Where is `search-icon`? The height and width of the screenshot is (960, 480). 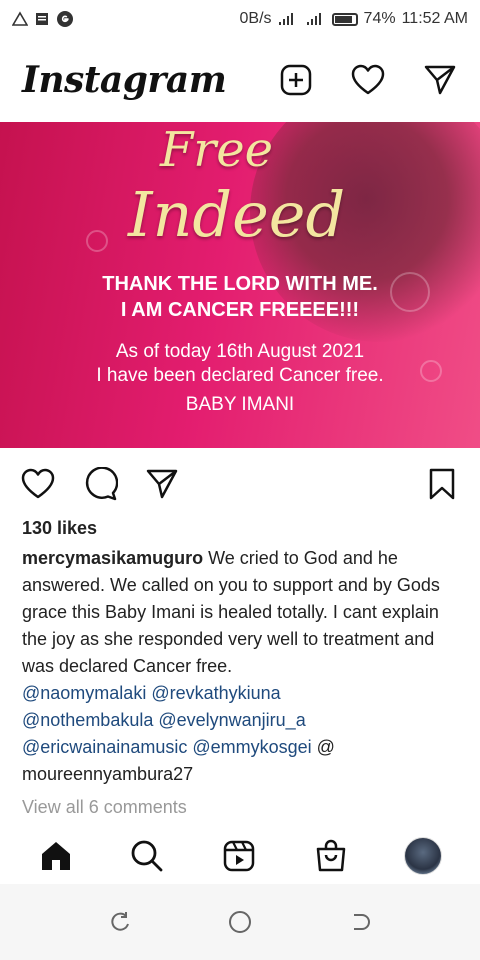
search-icon is located at coordinates (147, 856).